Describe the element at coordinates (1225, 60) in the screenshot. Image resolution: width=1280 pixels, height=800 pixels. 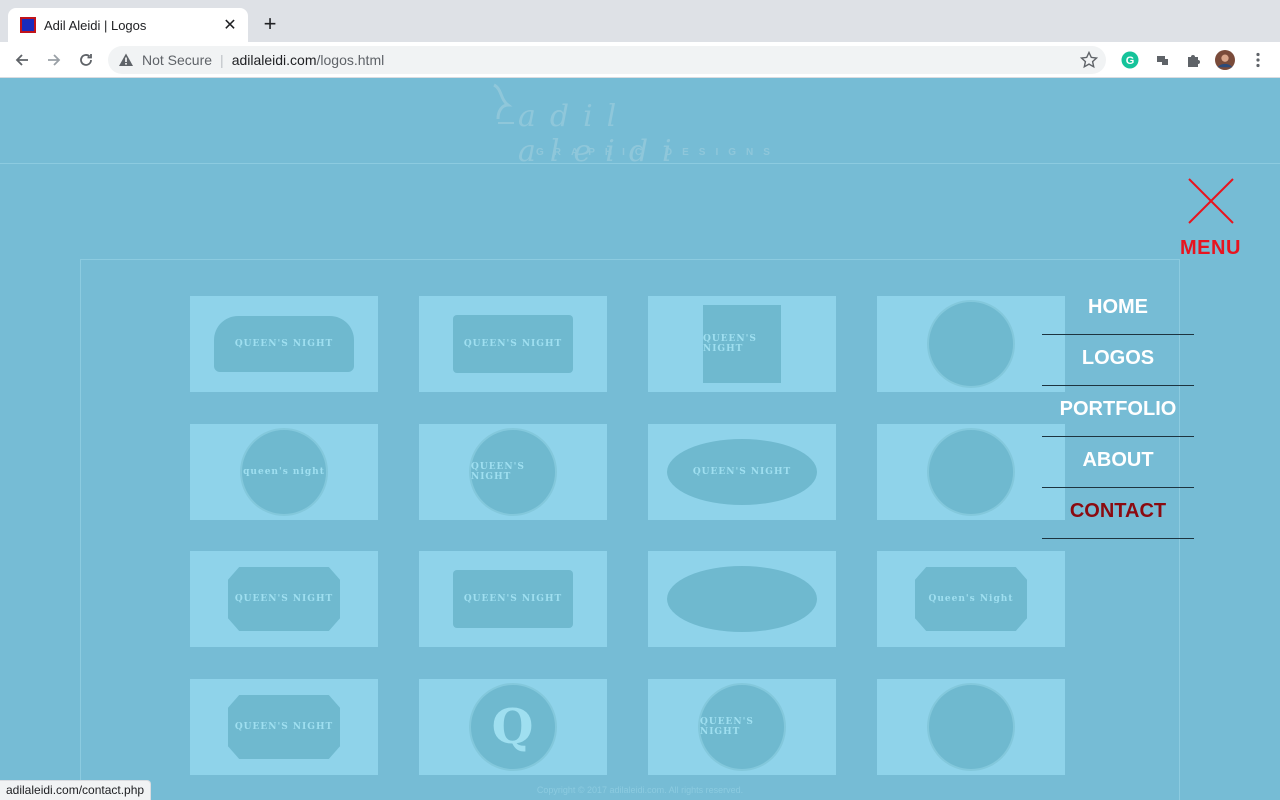
I see `profile-avatar-icon` at that location.